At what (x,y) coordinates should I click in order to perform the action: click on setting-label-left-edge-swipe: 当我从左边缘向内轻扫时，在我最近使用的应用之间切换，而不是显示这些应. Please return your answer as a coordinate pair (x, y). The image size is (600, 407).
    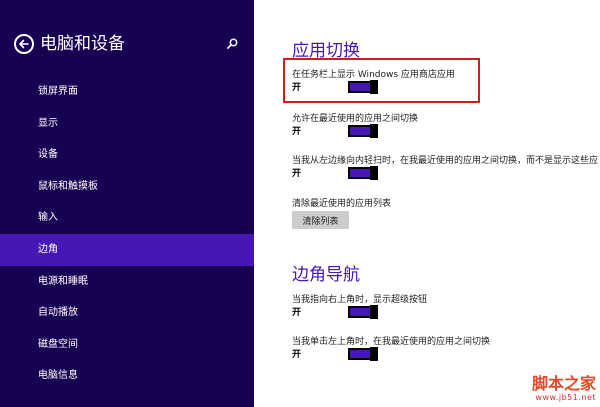
    Looking at the image, I should click on (445, 161).